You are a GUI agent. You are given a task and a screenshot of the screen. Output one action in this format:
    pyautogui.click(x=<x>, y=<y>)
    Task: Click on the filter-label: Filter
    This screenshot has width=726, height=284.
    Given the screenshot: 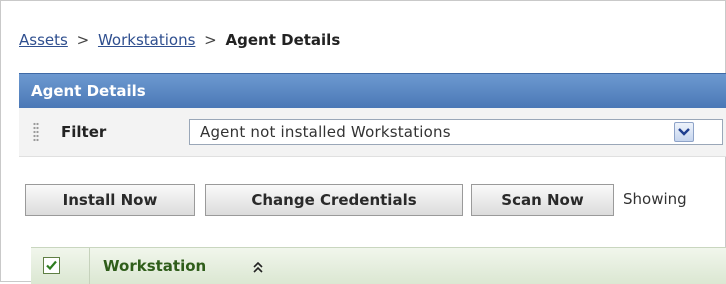 What is the action you would take?
    pyautogui.click(x=84, y=132)
    